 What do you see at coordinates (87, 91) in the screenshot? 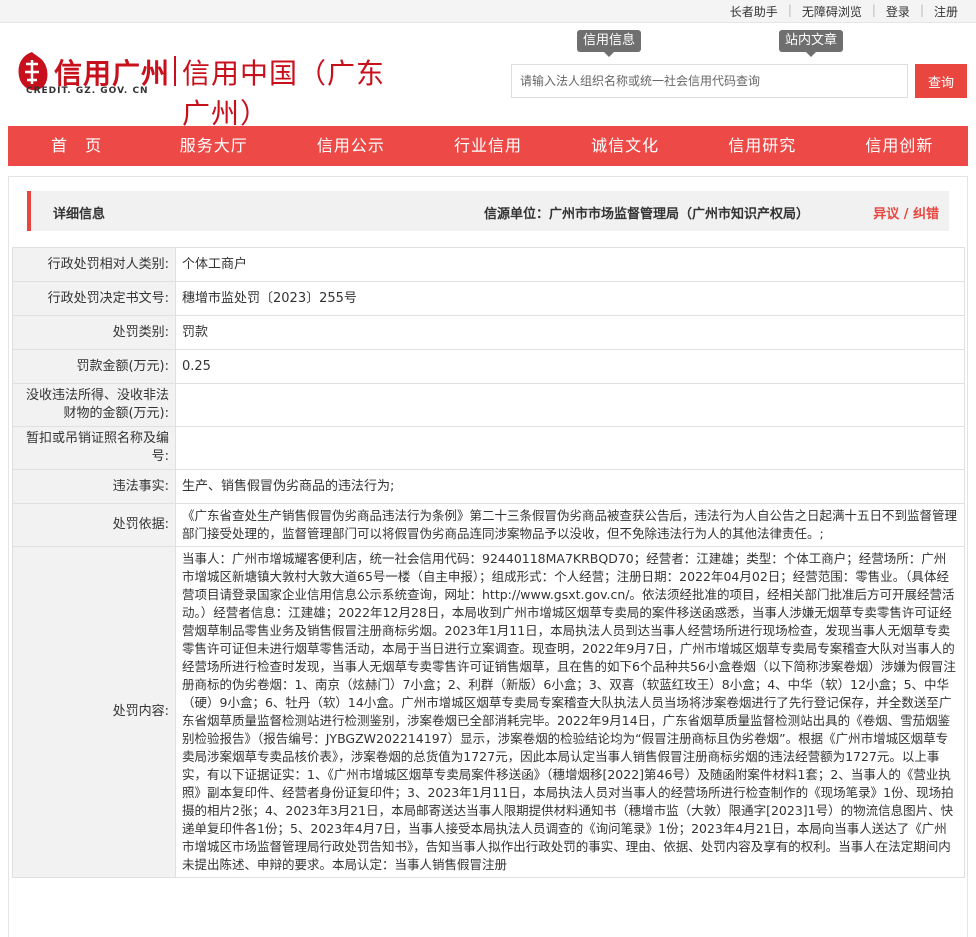
I see `logo-subtitle: CREDIT. GZ. GOV. CN` at bounding box center [87, 91].